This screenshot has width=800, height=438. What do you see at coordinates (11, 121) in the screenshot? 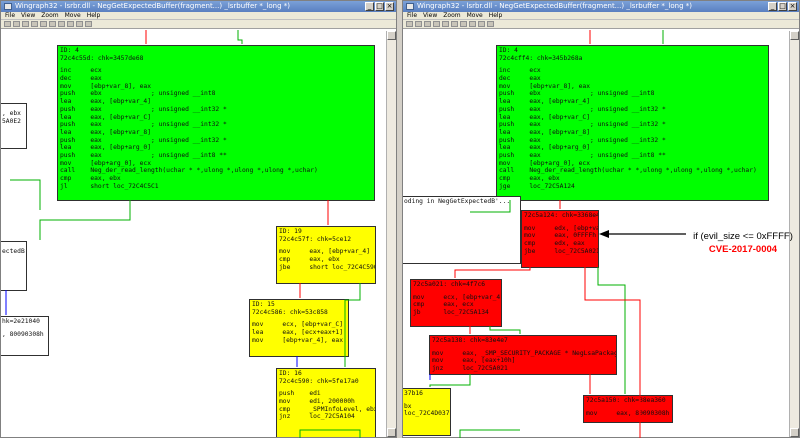
I see `code-line: 5A0E2` at bounding box center [11, 121].